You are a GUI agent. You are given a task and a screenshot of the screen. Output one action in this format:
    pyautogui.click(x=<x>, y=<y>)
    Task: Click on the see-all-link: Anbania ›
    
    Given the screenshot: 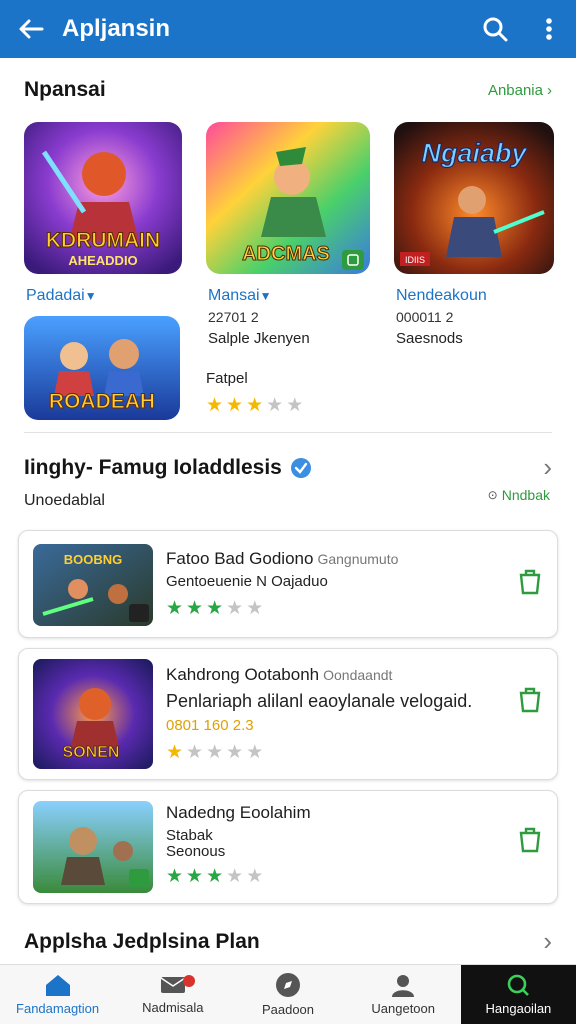 What is the action you would take?
    pyautogui.click(x=520, y=90)
    